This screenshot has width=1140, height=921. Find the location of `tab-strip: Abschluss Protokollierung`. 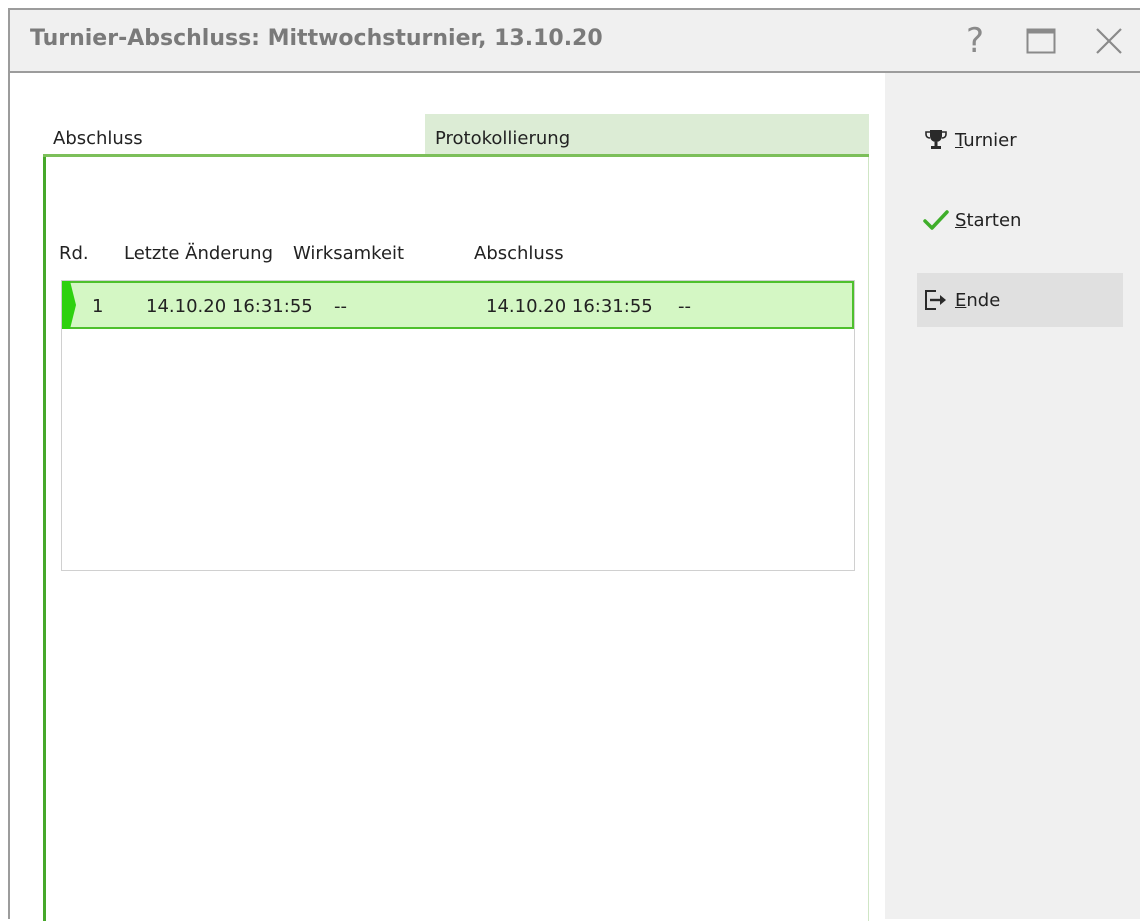

tab-strip: Abschluss Protokollierung is located at coordinates (456, 134).